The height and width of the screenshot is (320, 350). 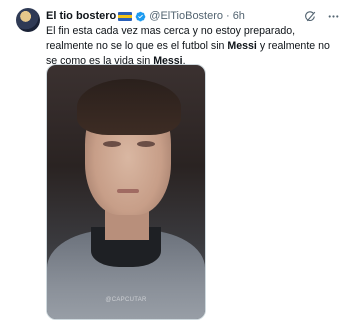 What do you see at coordinates (322, 16) in the screenshot?
I see `header-actions` at bounding box center [322, 16].